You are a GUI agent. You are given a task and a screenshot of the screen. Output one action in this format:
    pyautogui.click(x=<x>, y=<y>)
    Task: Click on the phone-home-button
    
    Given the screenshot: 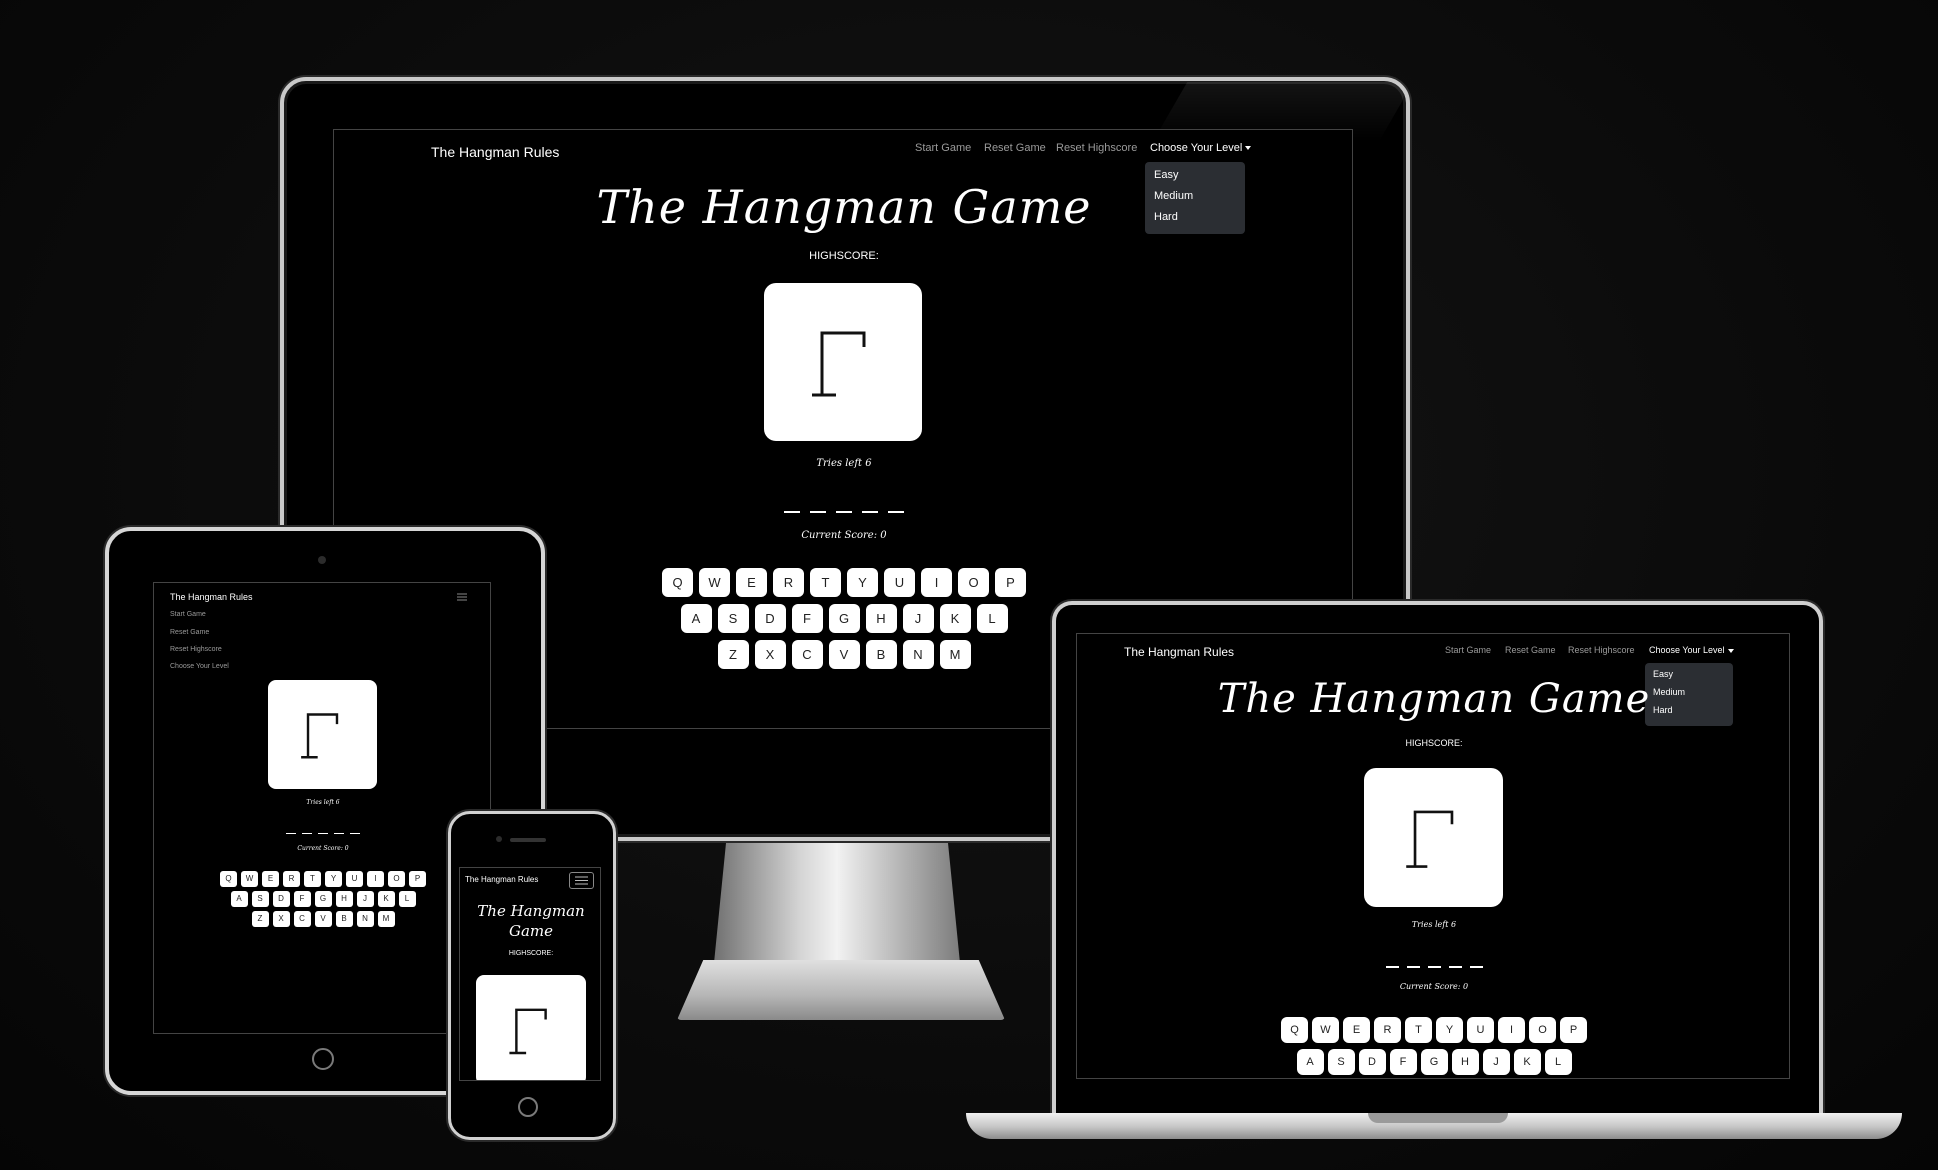 What is the action you would take?
    pyautogui.click(x=528, y=1107)
    